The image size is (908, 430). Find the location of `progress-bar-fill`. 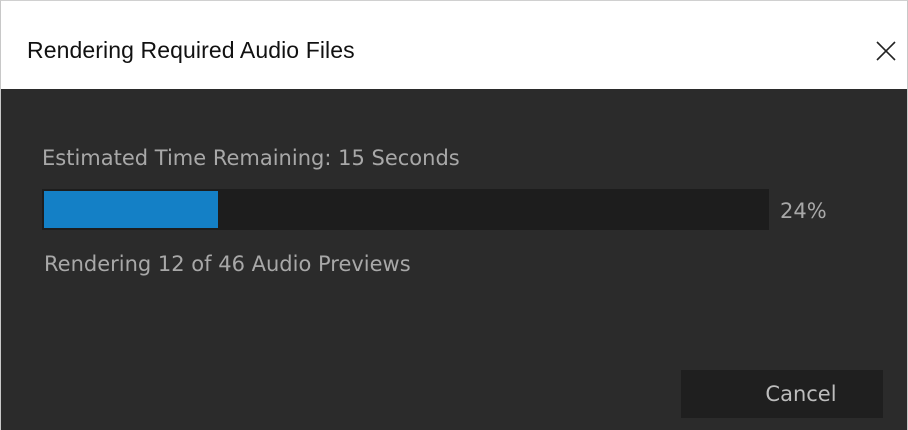

progress-bar-fill is located at coordinates (131, 209).